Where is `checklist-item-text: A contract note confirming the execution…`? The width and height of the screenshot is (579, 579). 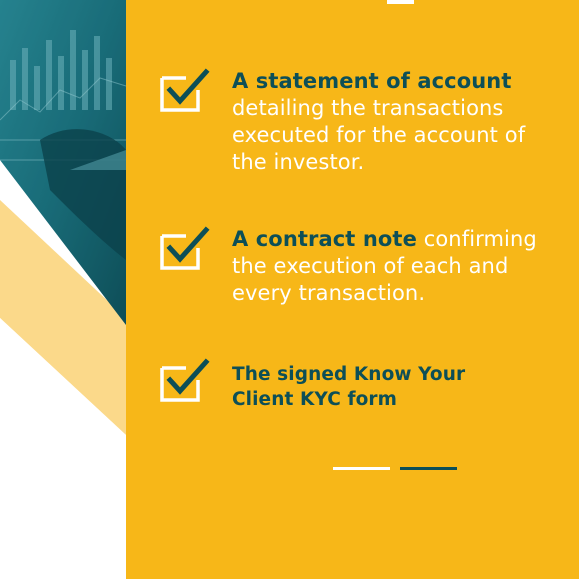
checklist-item-text: A contract note confirming the execution… is located at coordinates (397, 266).